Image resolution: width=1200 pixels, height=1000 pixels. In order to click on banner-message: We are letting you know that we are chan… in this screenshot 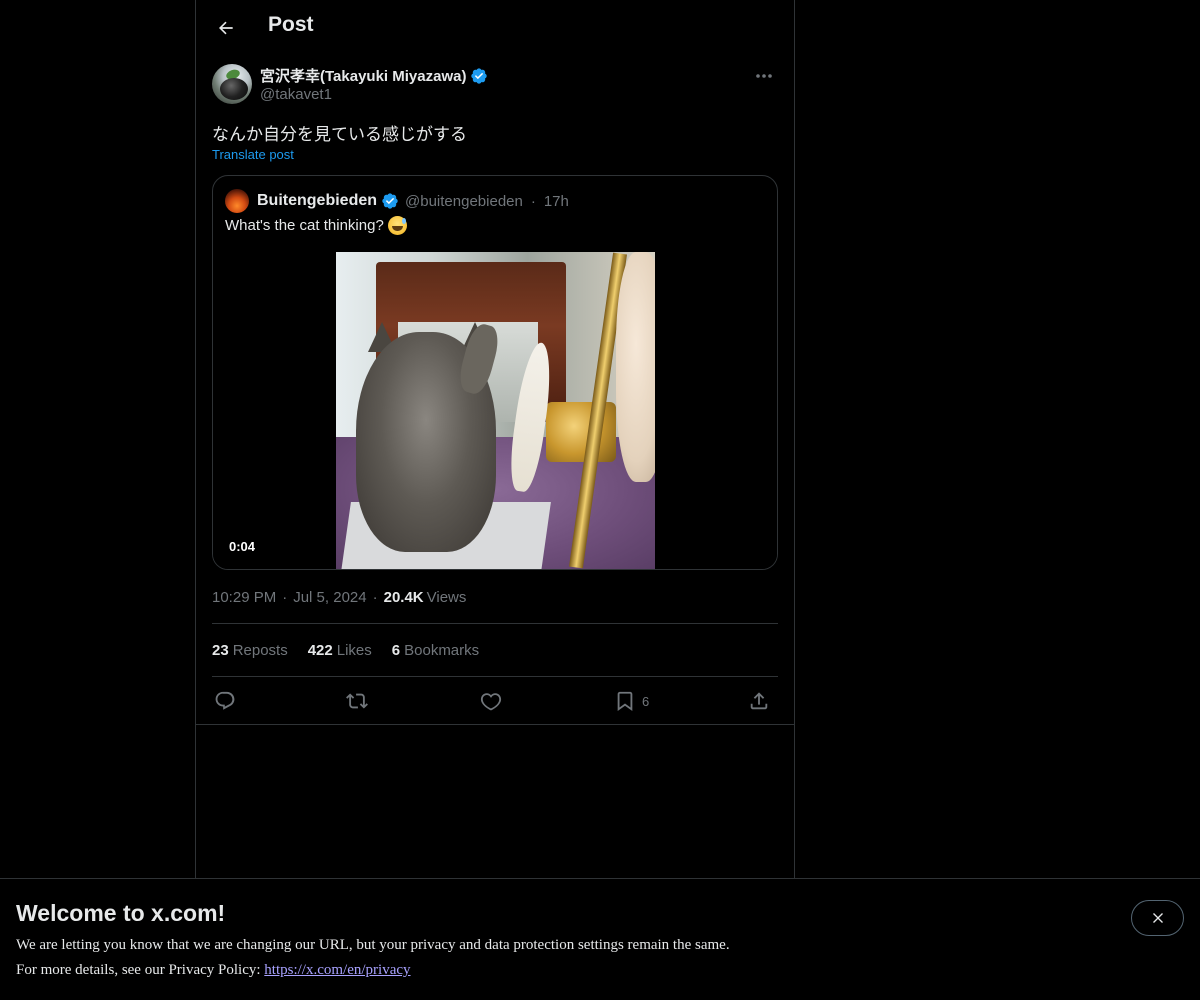, I will do `click(373, 945)`.